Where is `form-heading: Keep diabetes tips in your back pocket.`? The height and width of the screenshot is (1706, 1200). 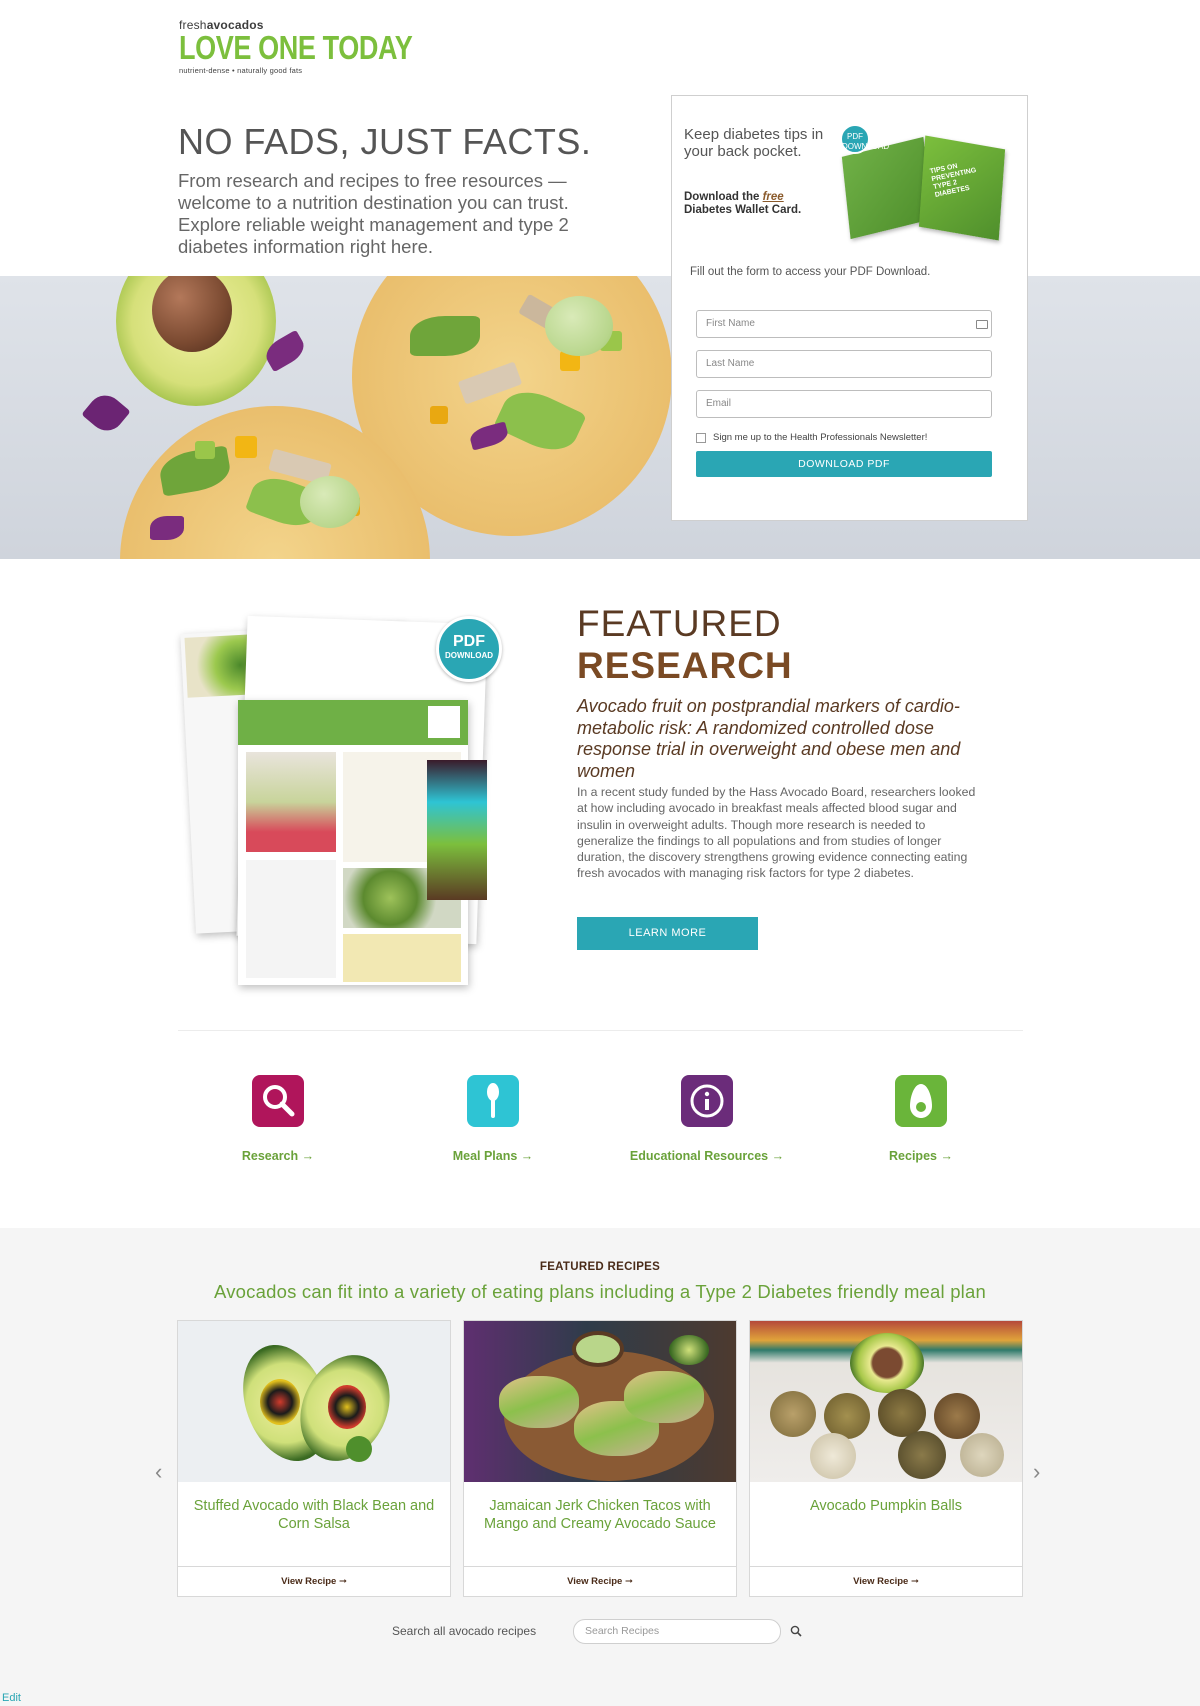 form-heading: Keep diabetes tips in your back pocket. is located at coordinates (754, 143).